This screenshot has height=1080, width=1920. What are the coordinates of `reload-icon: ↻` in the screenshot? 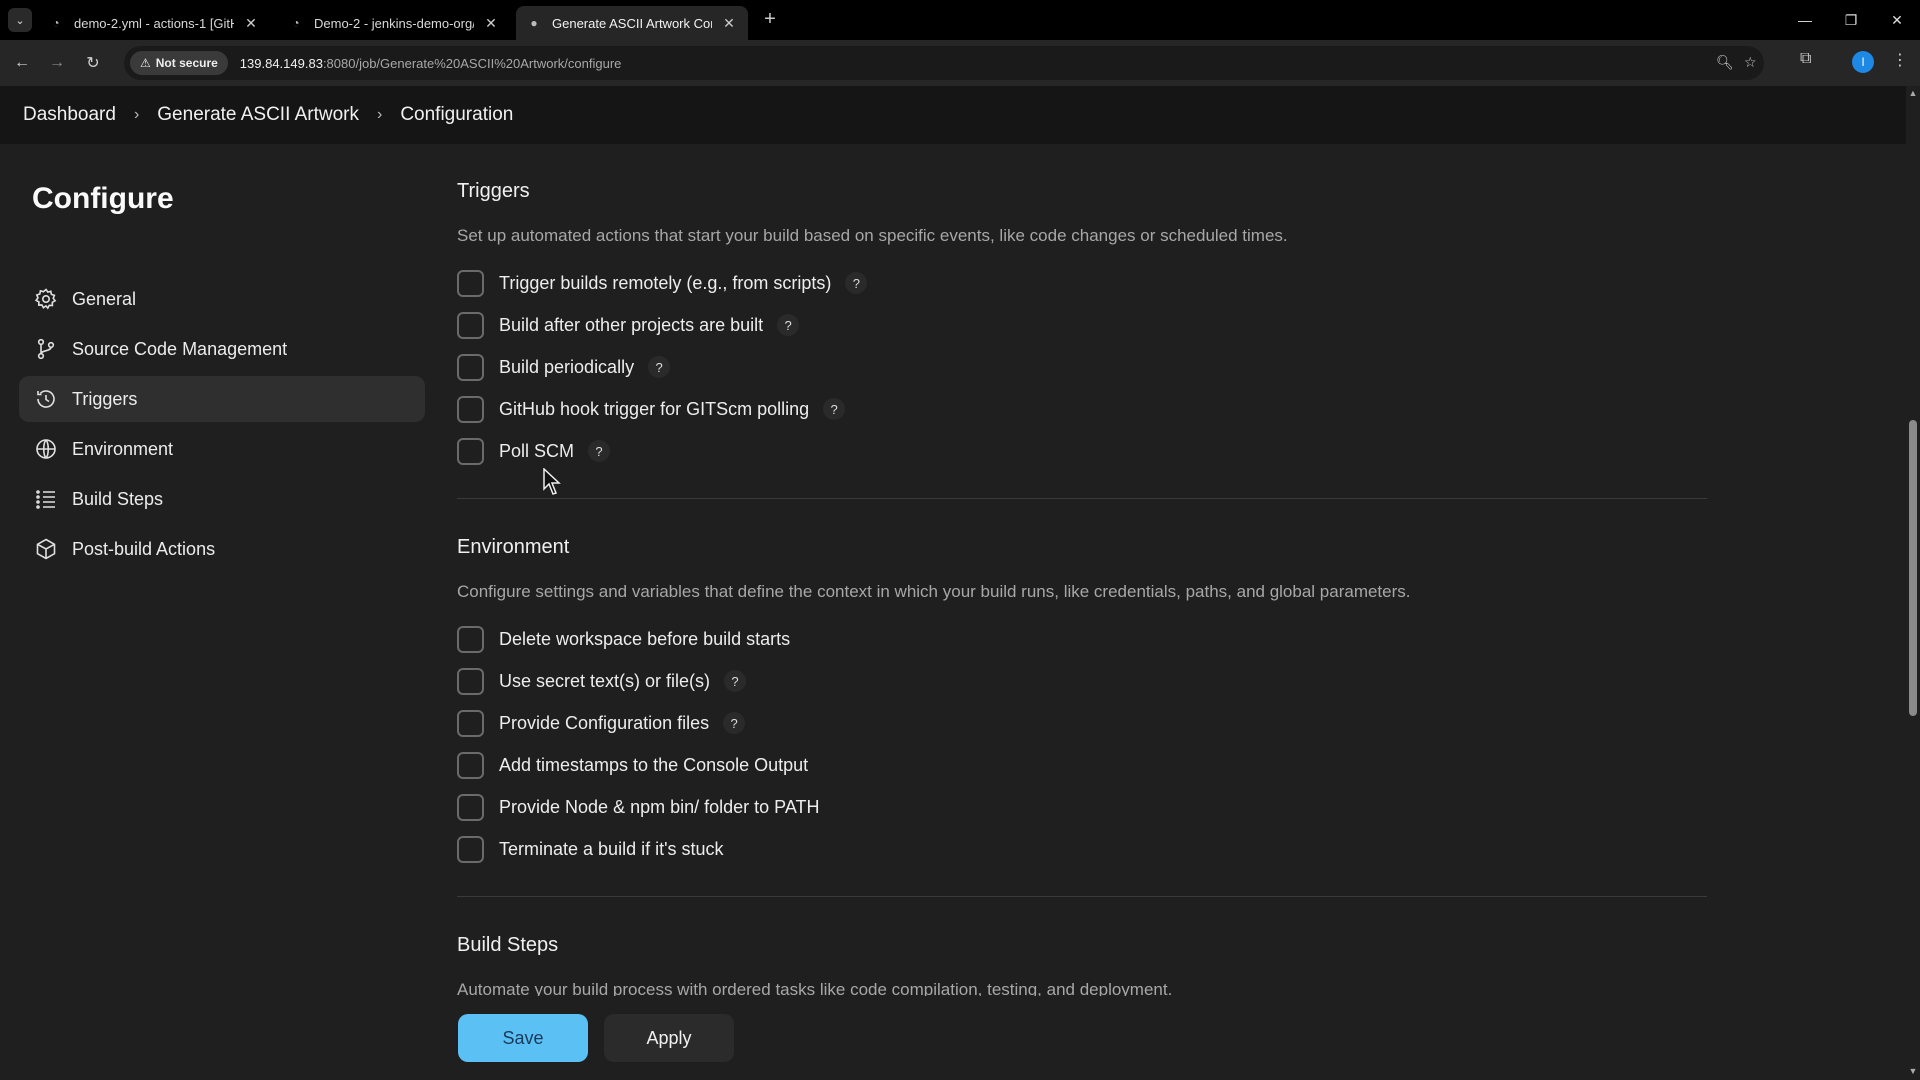 It's located at (93, 63).